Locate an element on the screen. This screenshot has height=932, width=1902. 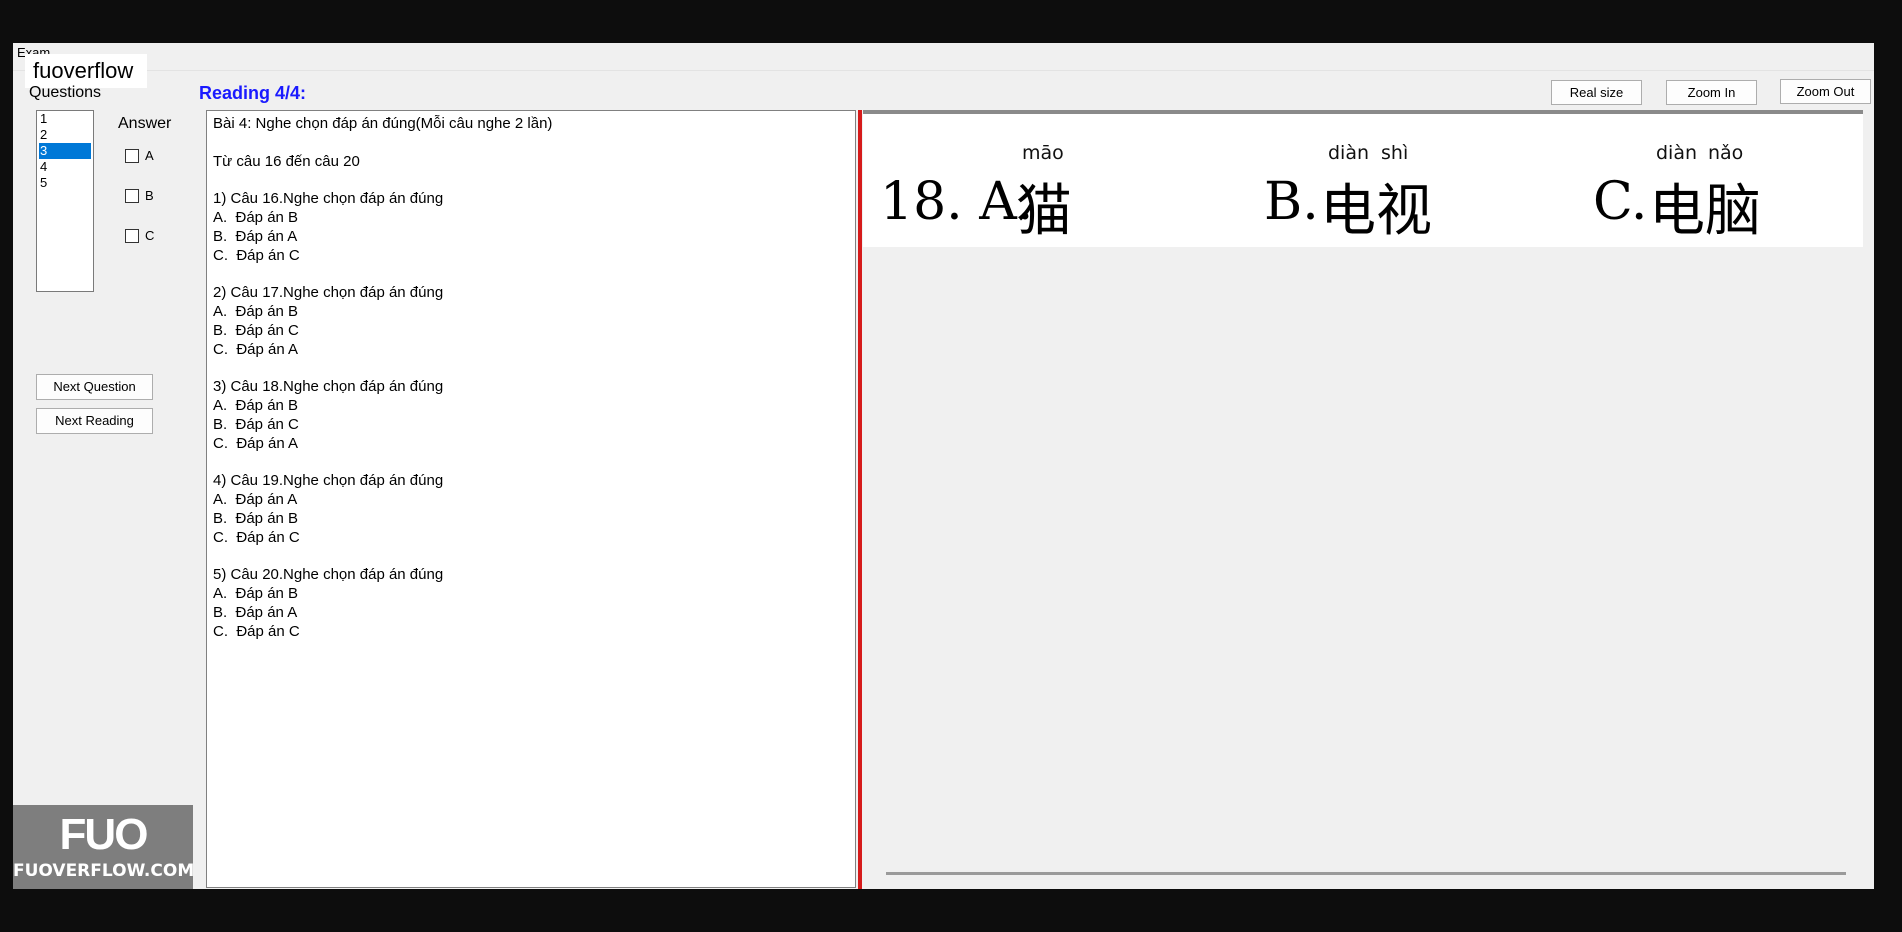
fuoverflow-logo: FUO FUOVERFLOW.COM is located at coordinates (104, 847).